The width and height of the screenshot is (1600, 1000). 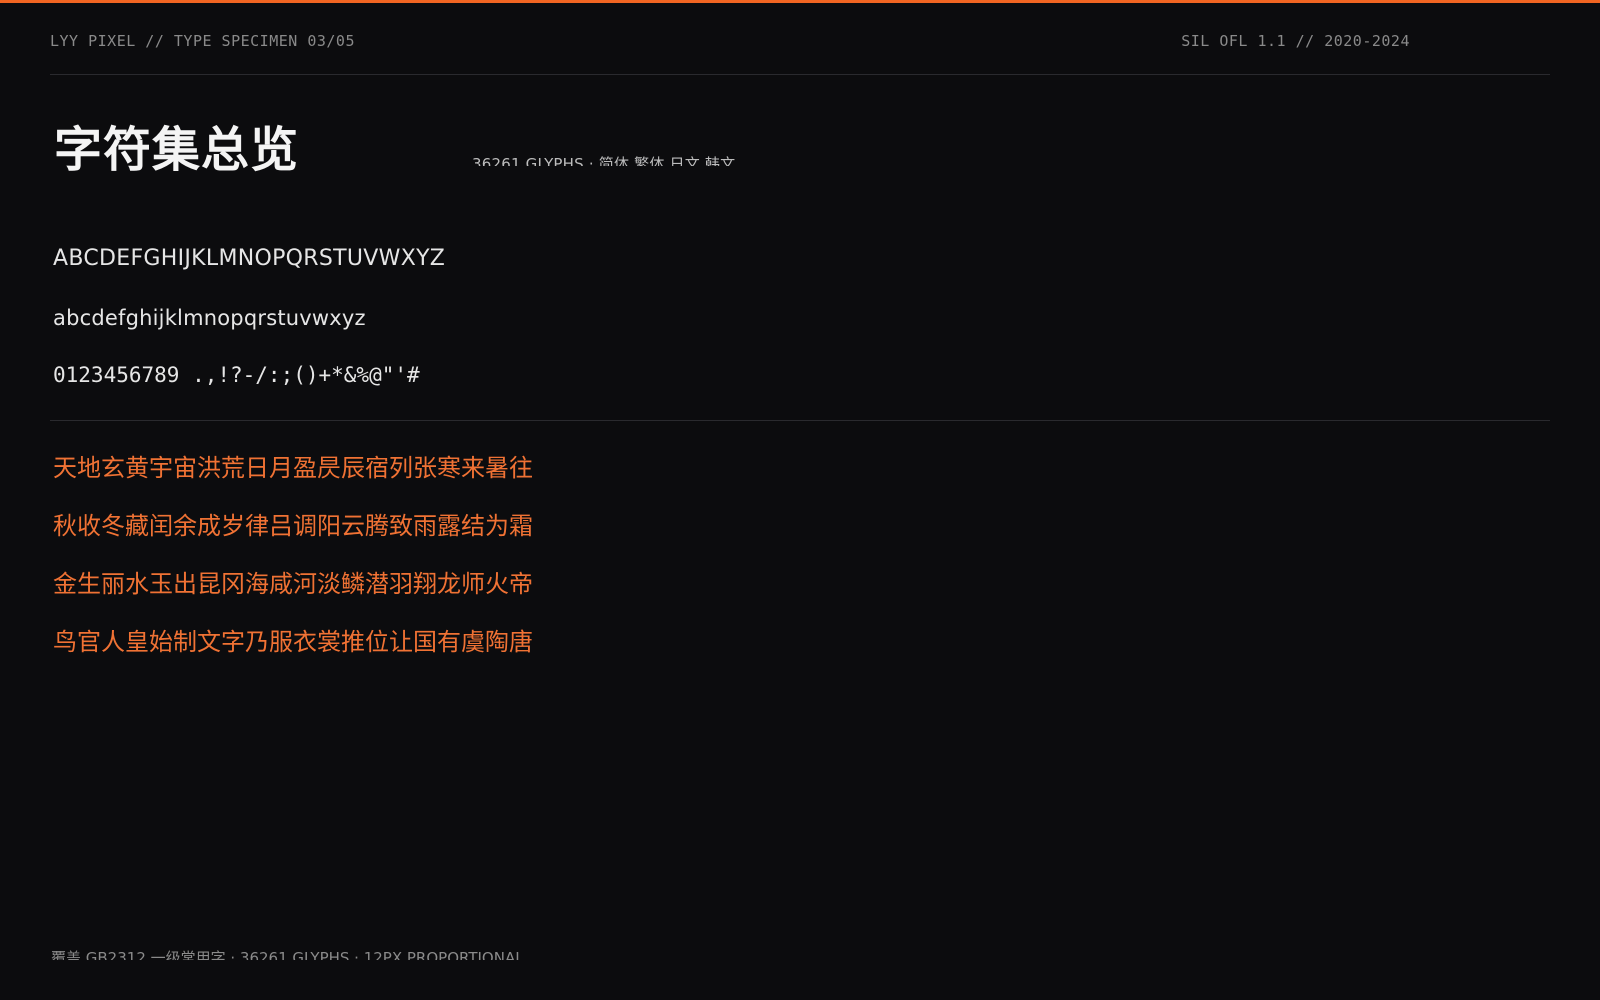 I want to click on header-divider, so click(x=800, y=74).